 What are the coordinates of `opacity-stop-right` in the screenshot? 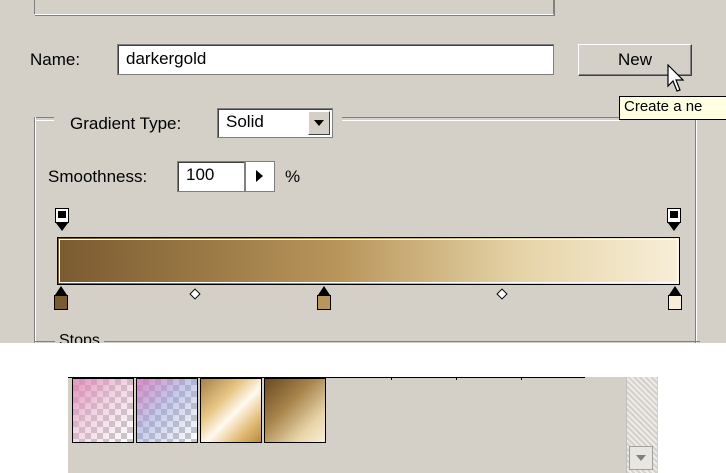 It's located at (674, 221).